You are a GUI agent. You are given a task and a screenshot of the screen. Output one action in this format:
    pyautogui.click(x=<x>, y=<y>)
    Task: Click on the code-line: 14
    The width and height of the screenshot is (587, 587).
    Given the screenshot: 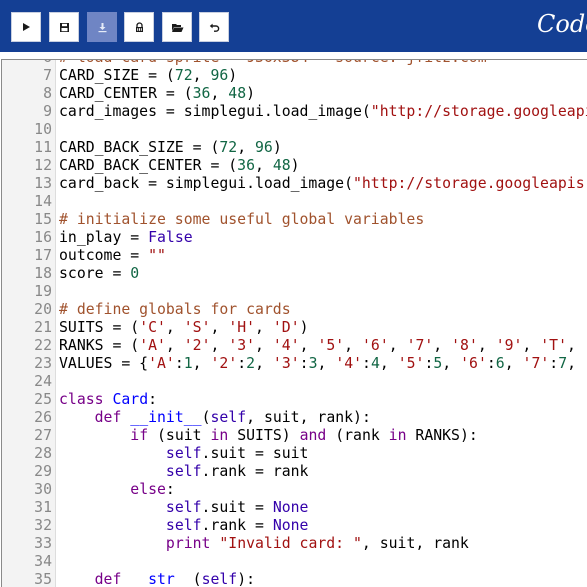 What is the action you would take?
    pyautogui.click(x=294, y=202)
    